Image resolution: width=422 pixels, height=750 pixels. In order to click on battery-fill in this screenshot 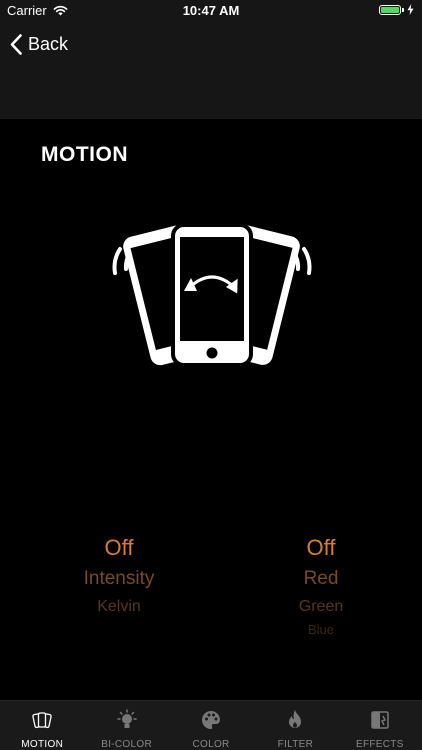, I will do `click(390, 9)`.